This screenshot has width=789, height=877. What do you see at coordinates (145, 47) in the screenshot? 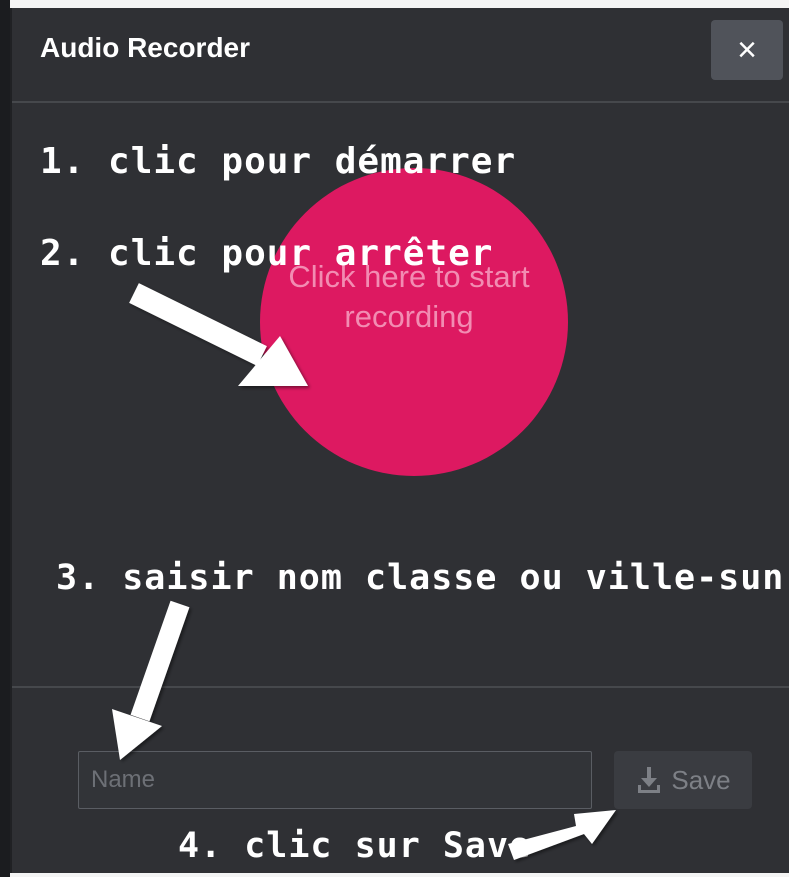
I see `modal-title: Audio Recorder` at bounding box center [145, 47].